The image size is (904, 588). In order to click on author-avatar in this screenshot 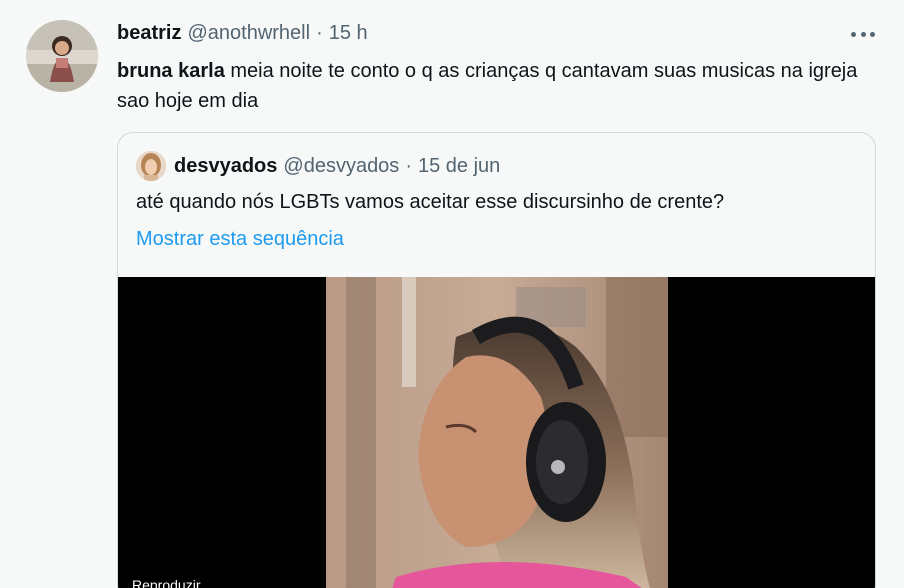, I will do `click(62, 56)`.